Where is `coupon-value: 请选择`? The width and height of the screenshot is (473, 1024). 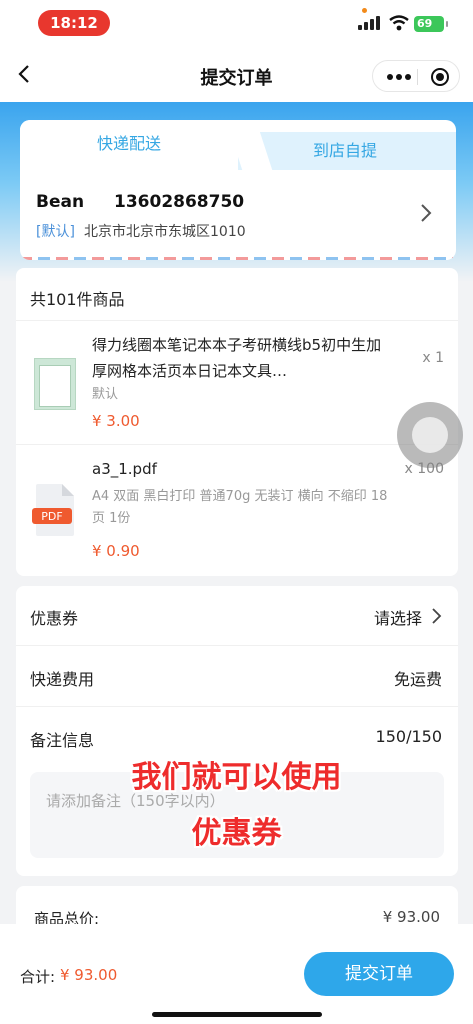 coupon-value: 请选择 is located at coordinates (398, 617).